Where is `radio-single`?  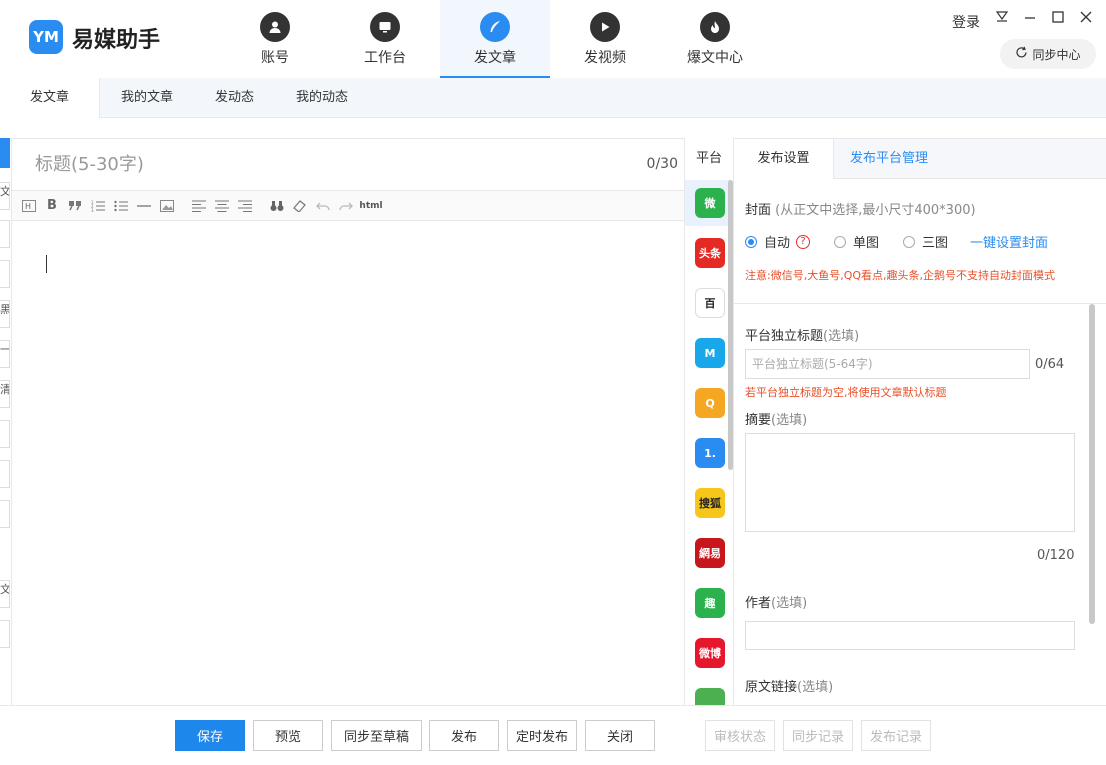
radio-single is located at coordinates (840, 241).